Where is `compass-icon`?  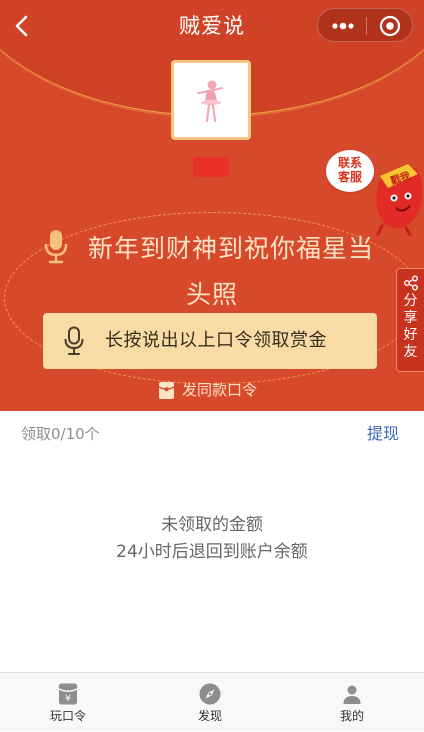 compass-icon is located at coordinates (210, 694).